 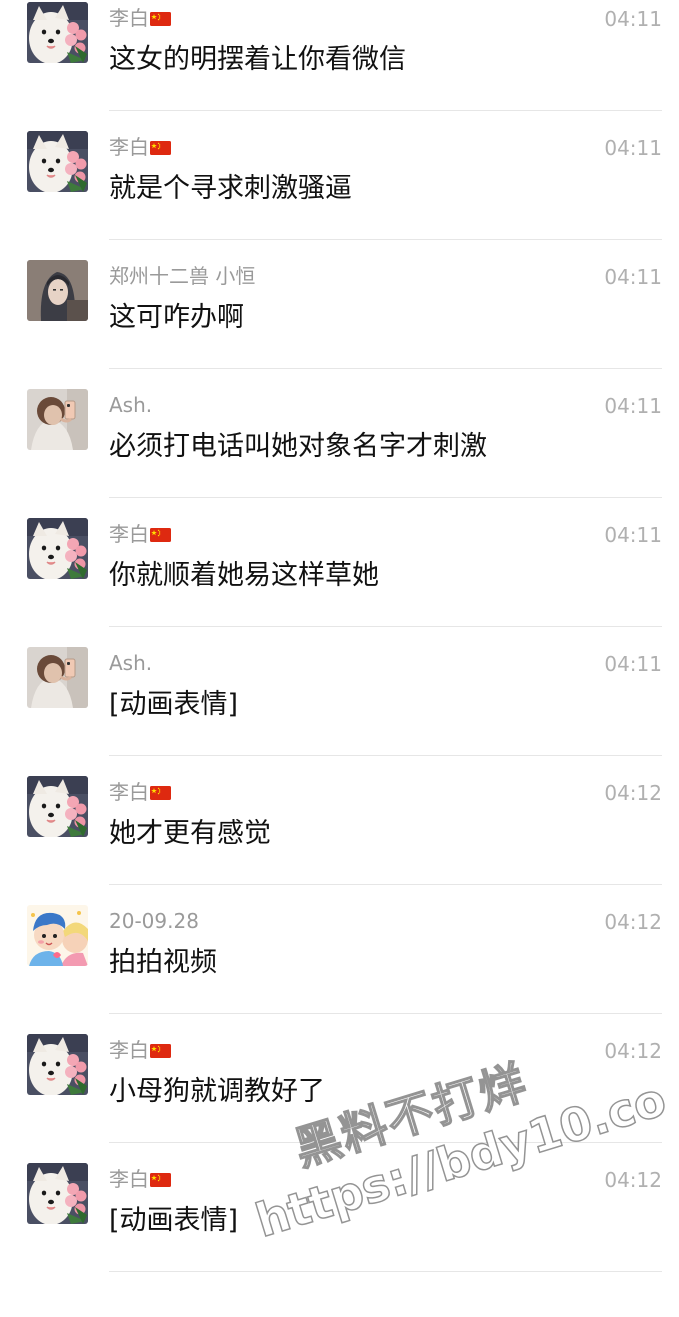 What do you see at coordinates (339, 1078) in the screenshot?
I see `message-row: 李白 04:12 小母狗就调教好了` at bounding box center [339, 1078].